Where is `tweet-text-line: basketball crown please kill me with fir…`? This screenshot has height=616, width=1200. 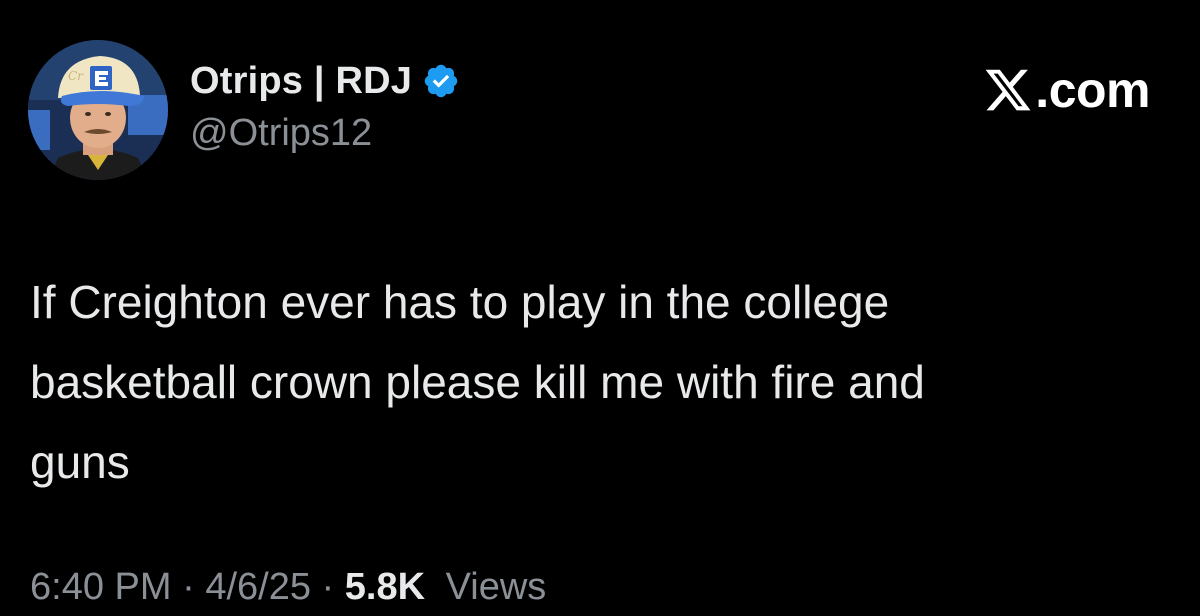 tweet-text-line: basketball crown please kill me with fir… is located at coordinates (477, 382).